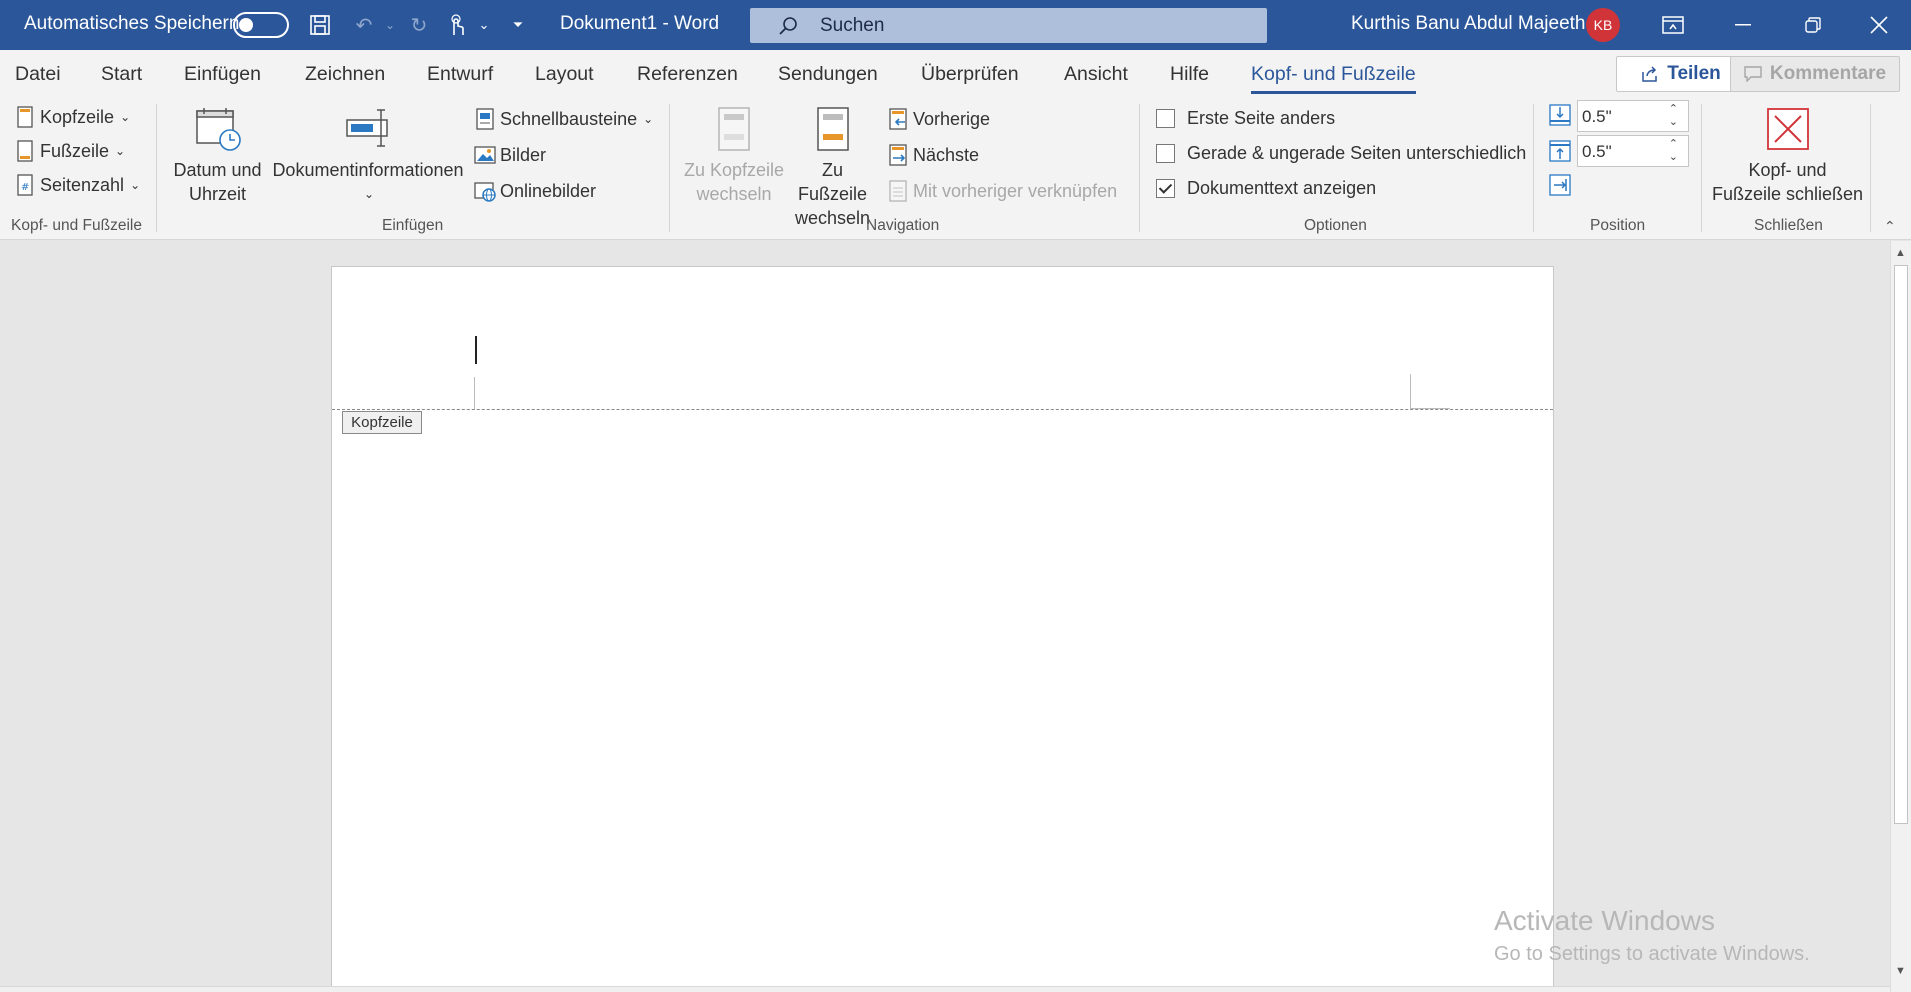 The image size is (1911, 992). I want to click on tab-zeichnen: Zeichnen, so click(345, 74).